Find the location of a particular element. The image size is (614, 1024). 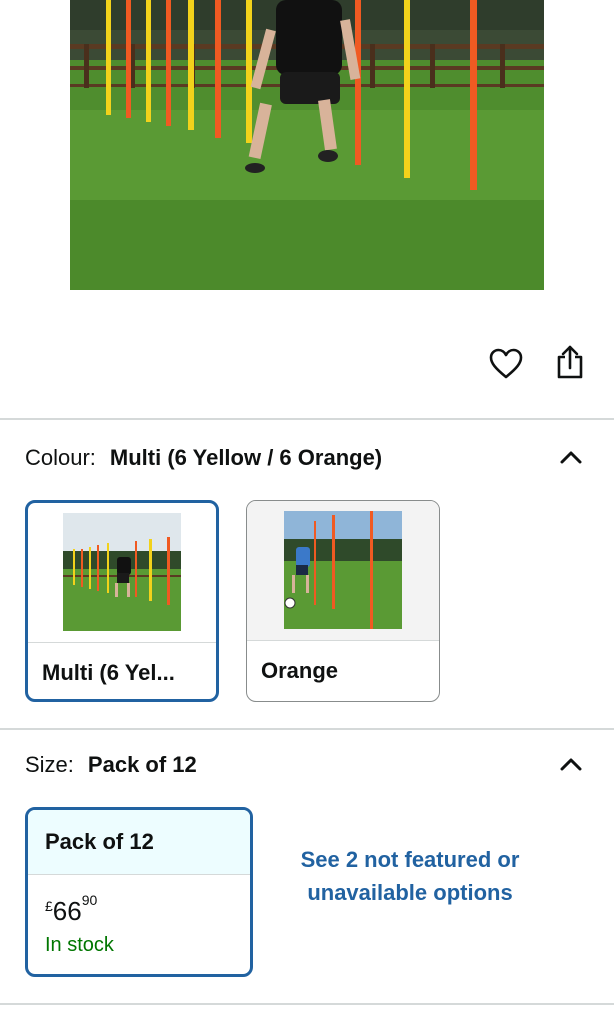

size-header: Size: Pack of 12 is located at coordinates (305, 765).